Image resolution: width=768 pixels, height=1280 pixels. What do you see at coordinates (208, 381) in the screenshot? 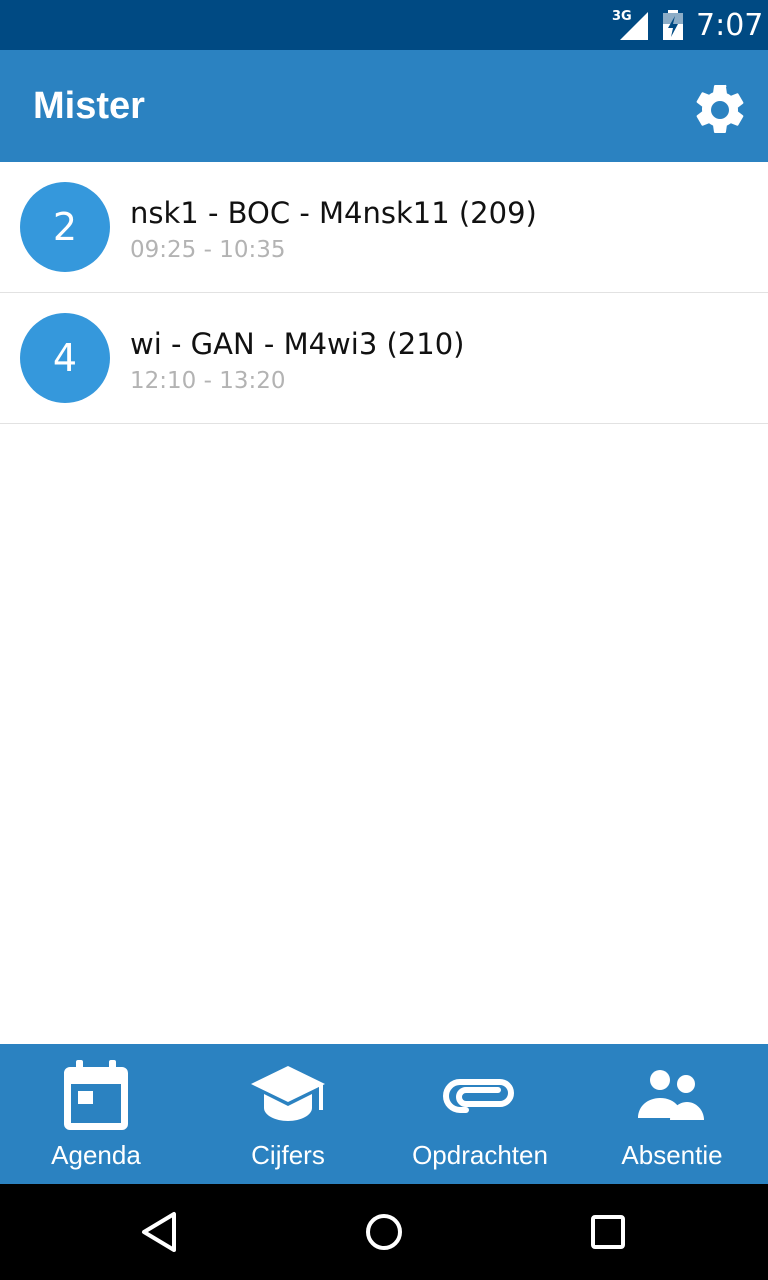
I see `lesson-time: 12:10 - 13:20` at bounding box center [208, 381].